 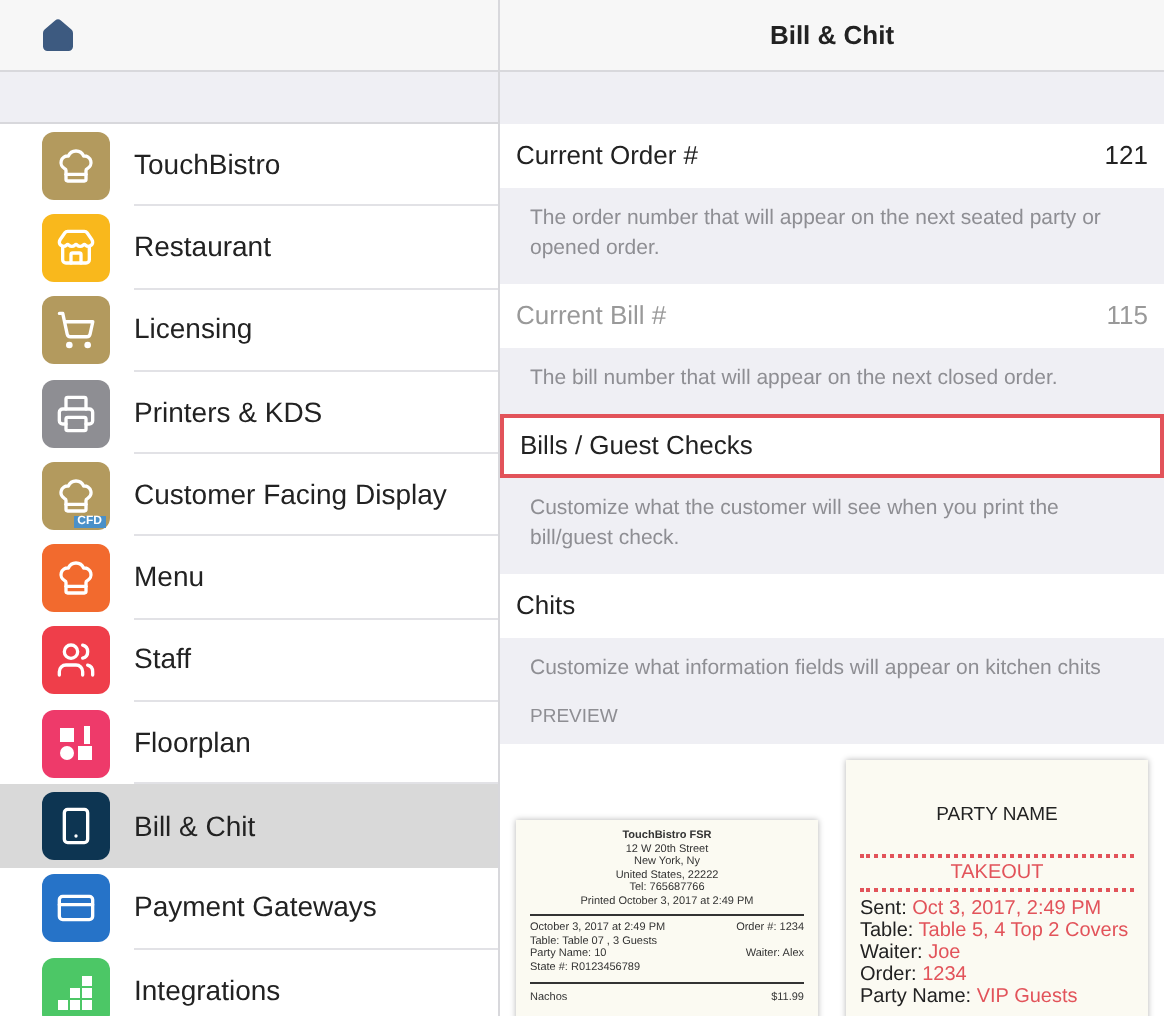 I want to click on chit-field: Party Name: VIP Guests, so click(x=997, y=997).